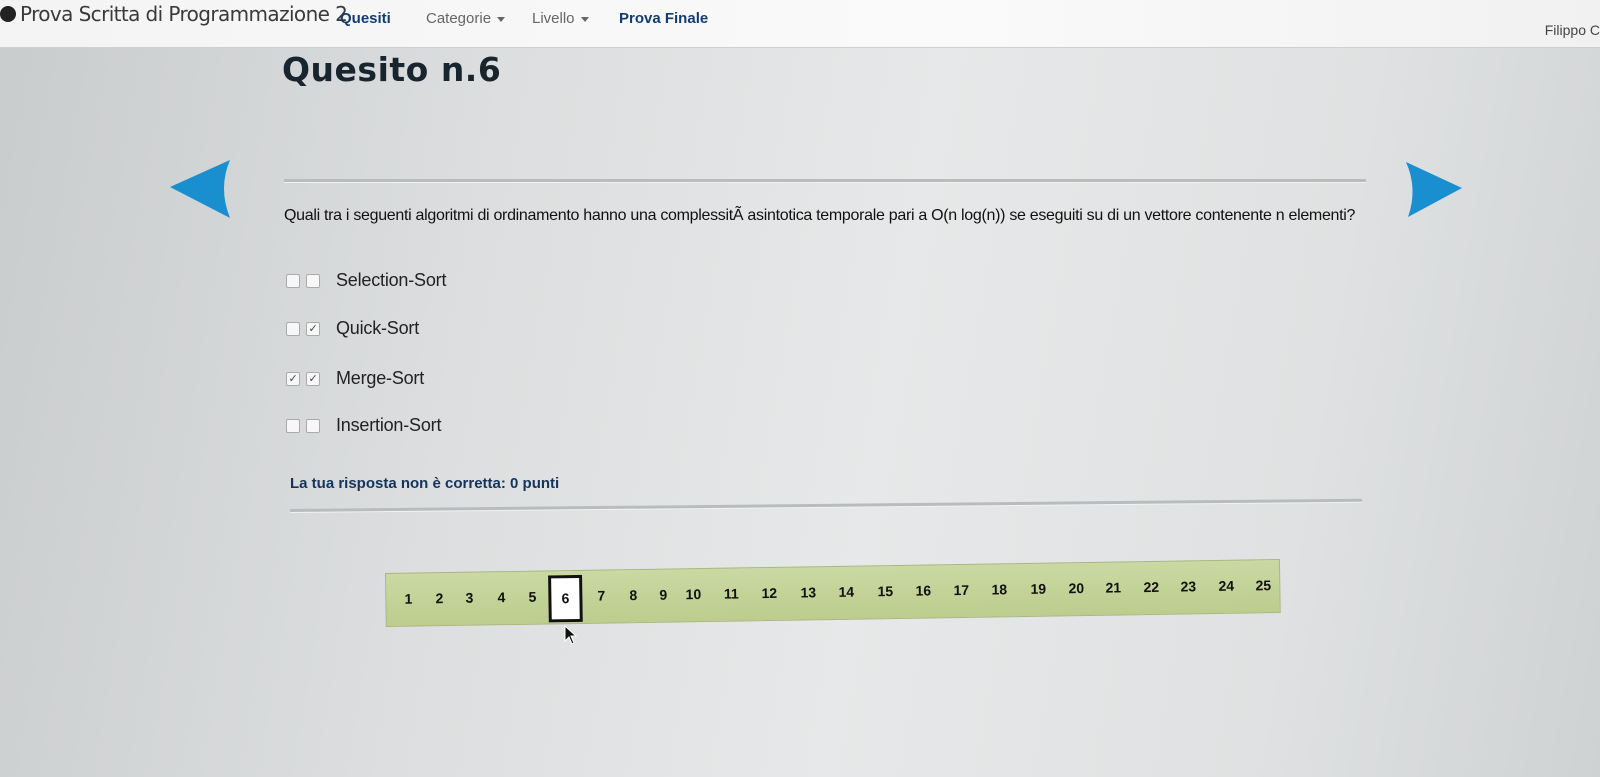 The height and width of the screenshot is (777, 1600). Describe the element at coordinates (999, 589) in the screenshot. I see `page-button-18: 18` at that location.